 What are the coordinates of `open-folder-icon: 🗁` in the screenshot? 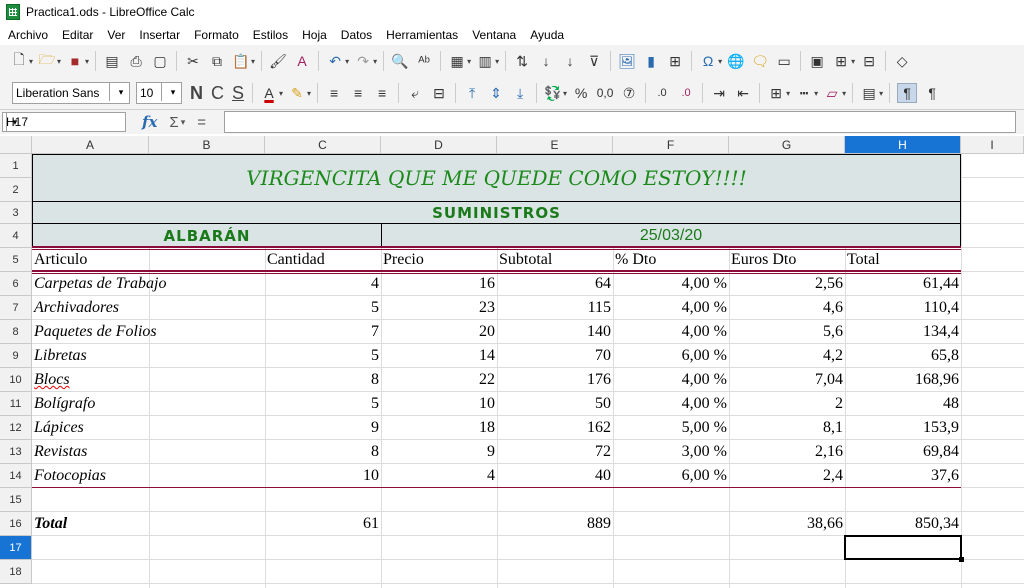 It's located at (47, 60).